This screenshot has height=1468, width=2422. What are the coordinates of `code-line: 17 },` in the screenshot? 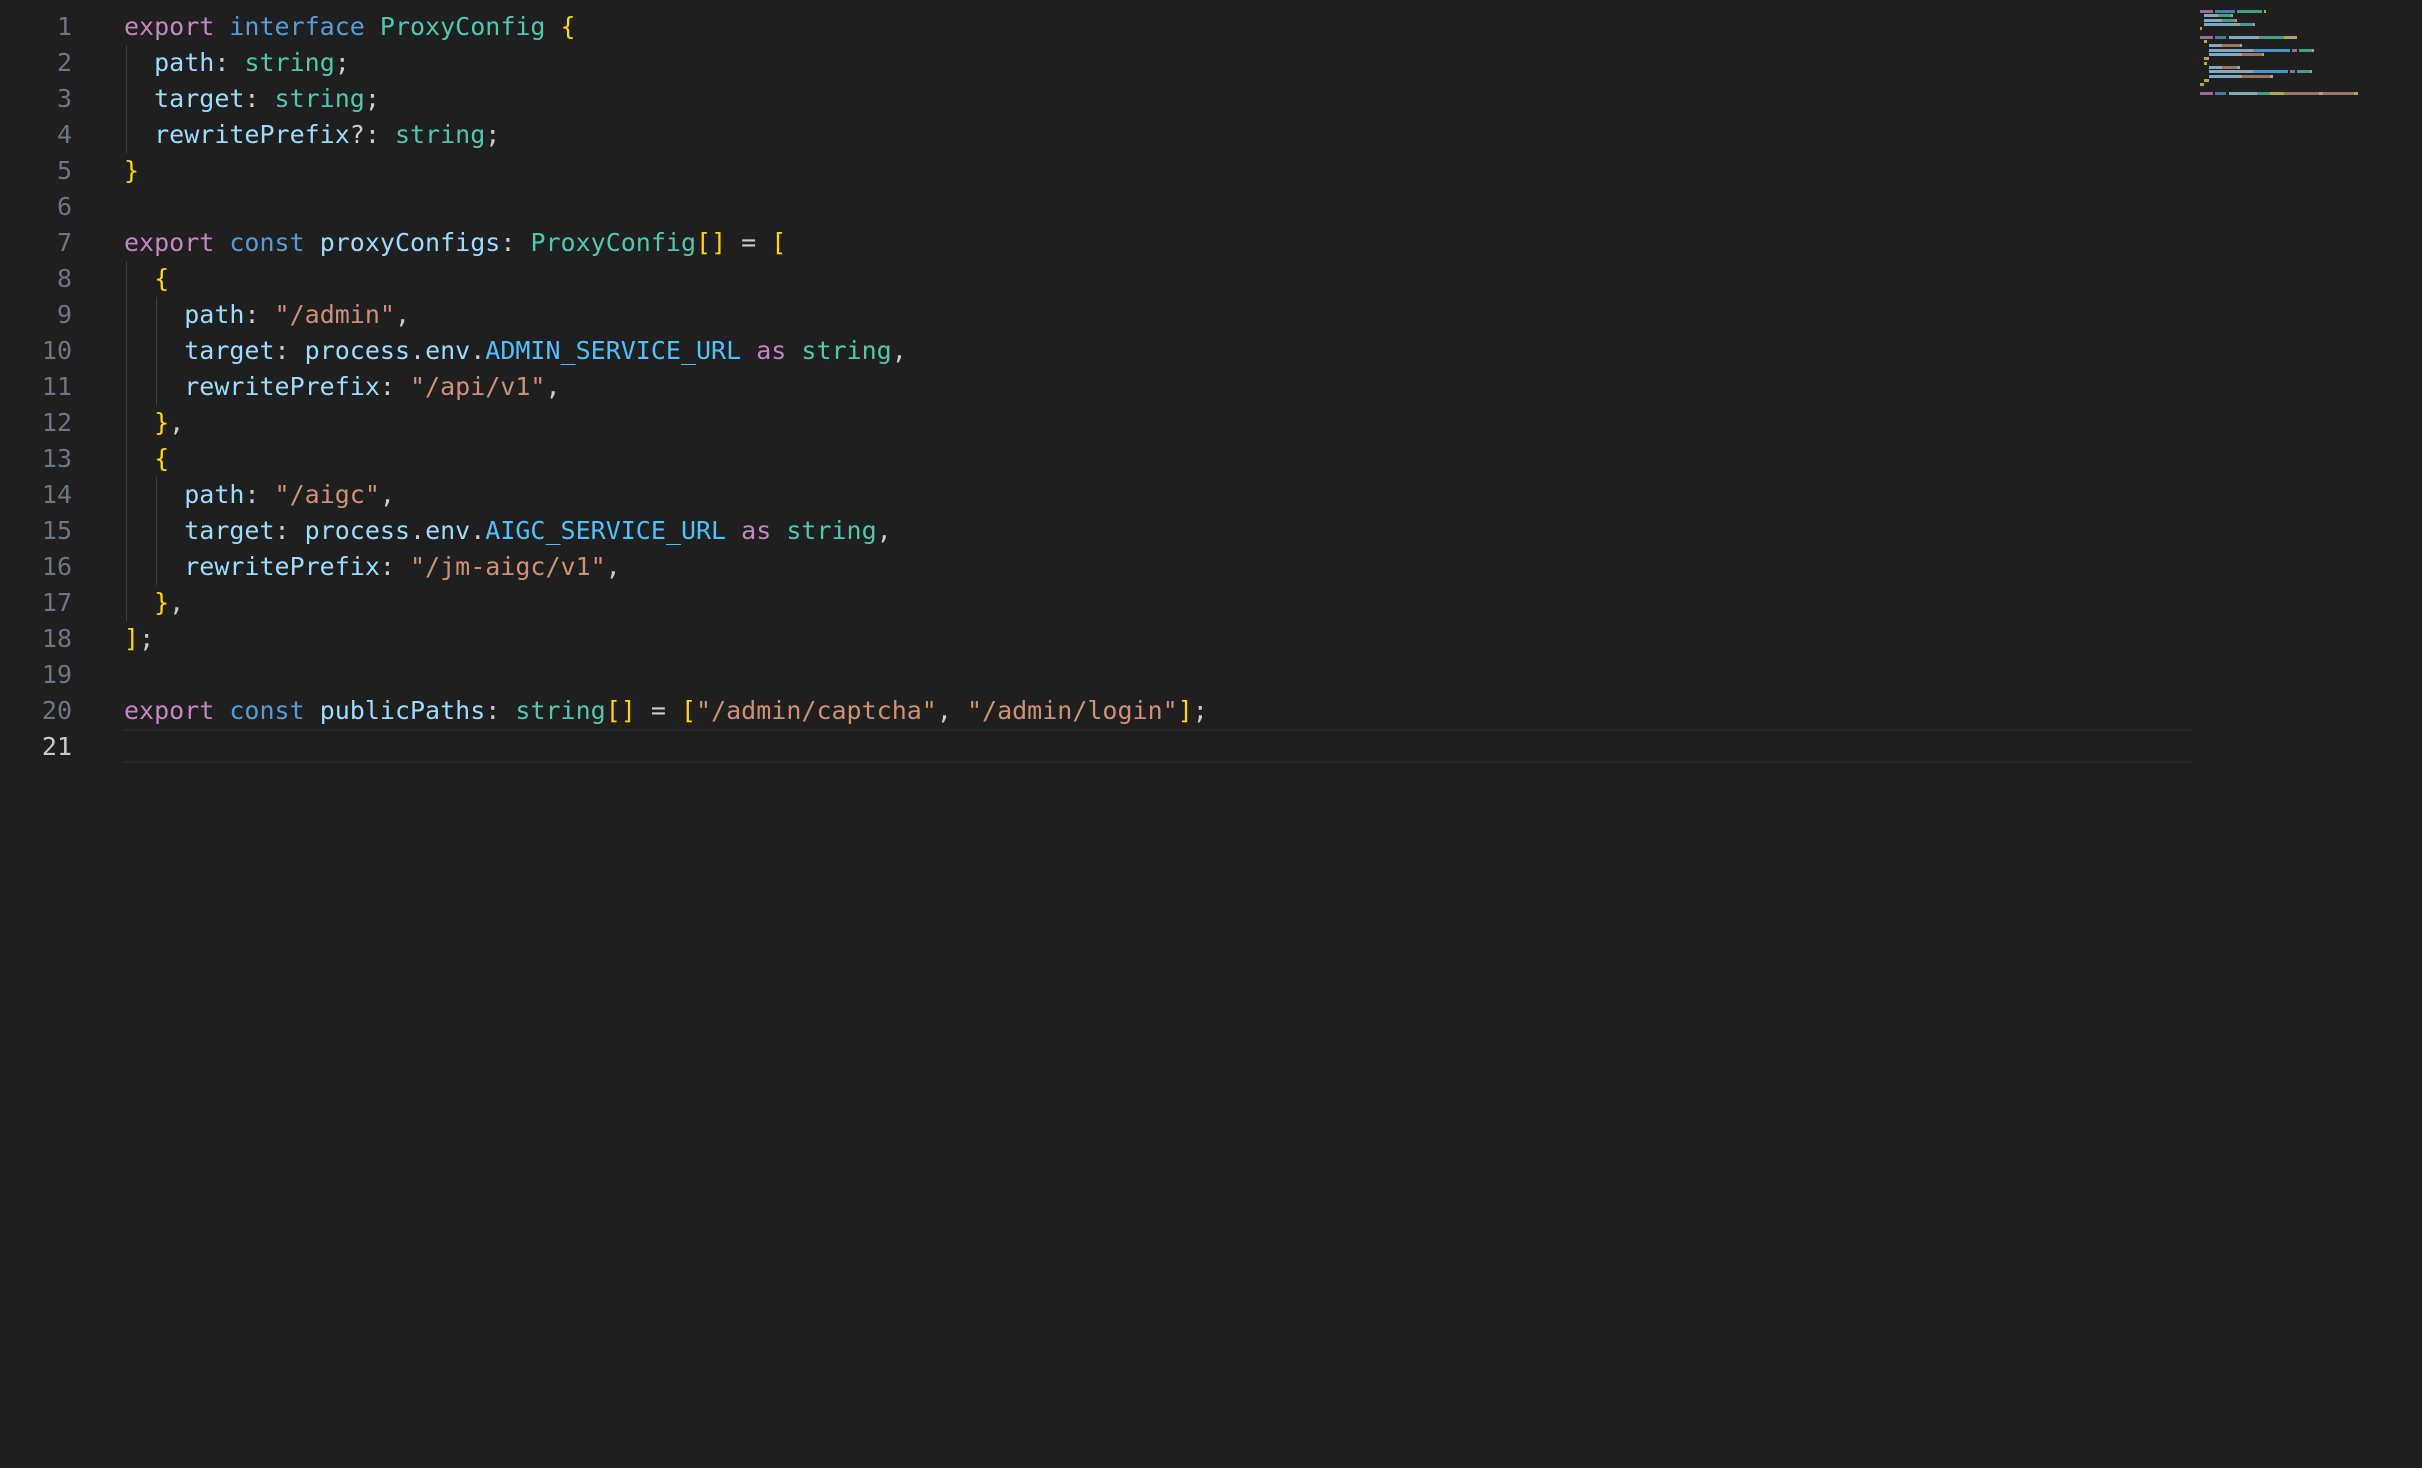 It's located at (1100, 603).